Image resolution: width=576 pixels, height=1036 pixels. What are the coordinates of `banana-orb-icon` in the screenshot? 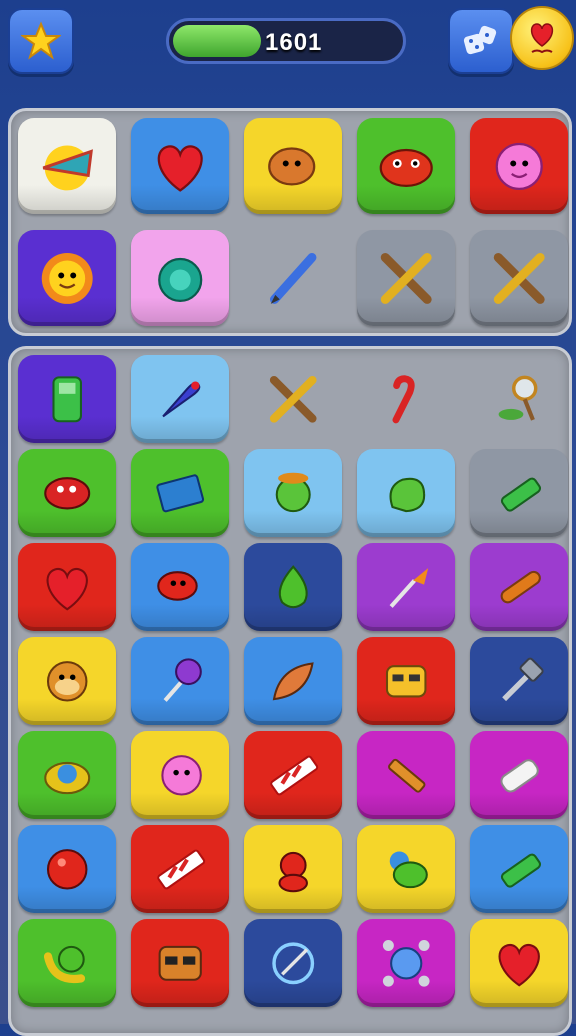 It's located at (64, 964).